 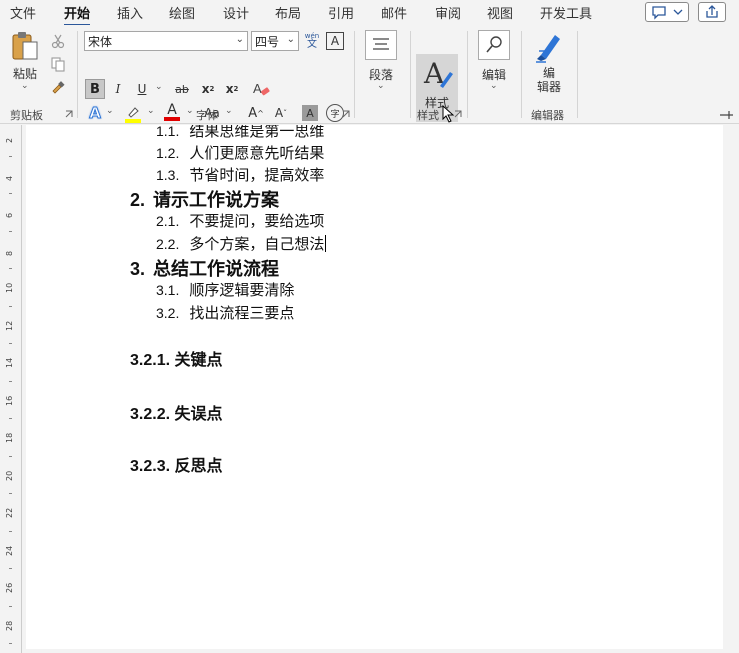 I want to click on tab-layout: 布局, so click(x=288, y=12).